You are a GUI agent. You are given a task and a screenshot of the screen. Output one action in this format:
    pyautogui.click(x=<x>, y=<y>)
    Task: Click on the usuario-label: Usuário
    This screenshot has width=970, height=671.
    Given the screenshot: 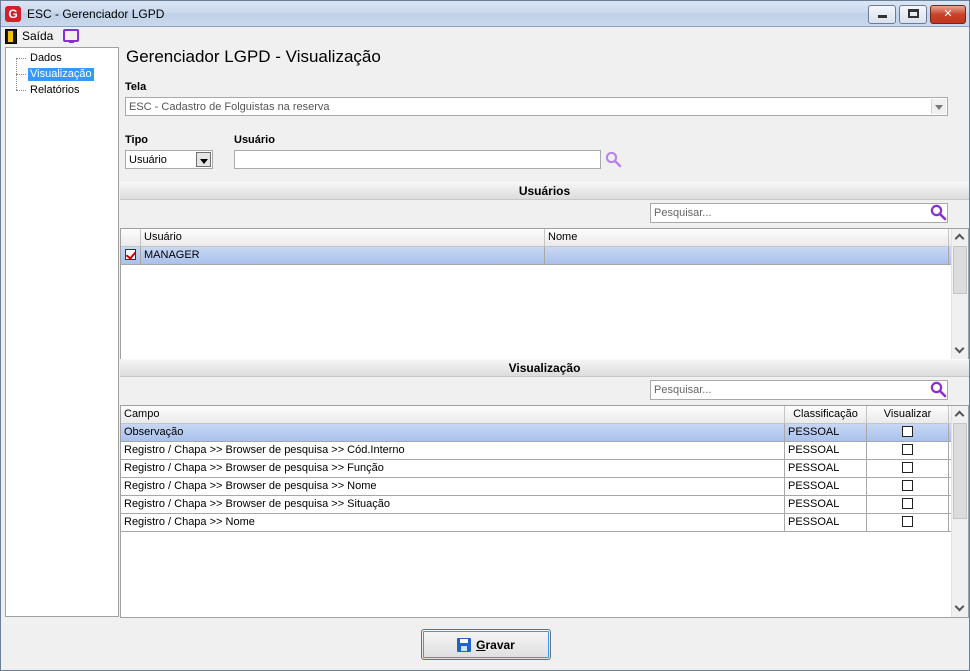 What is the action you would take?
    pyautogui.click(x=254, y=140)
    